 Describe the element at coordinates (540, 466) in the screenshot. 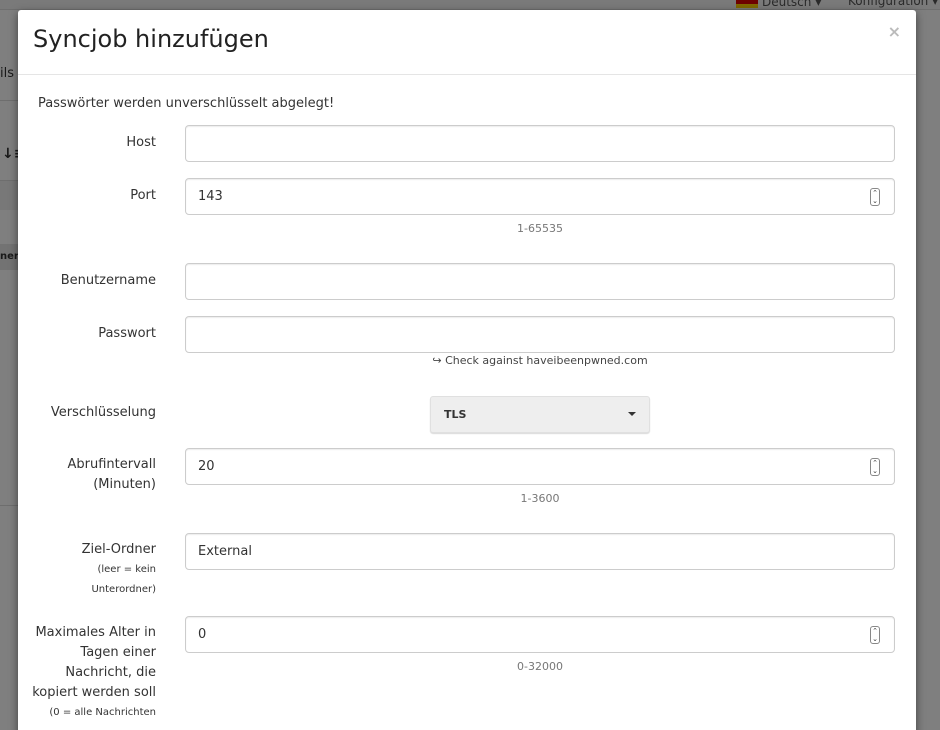

I see `interval-input: 20 ⌃ ⌄` at that location.